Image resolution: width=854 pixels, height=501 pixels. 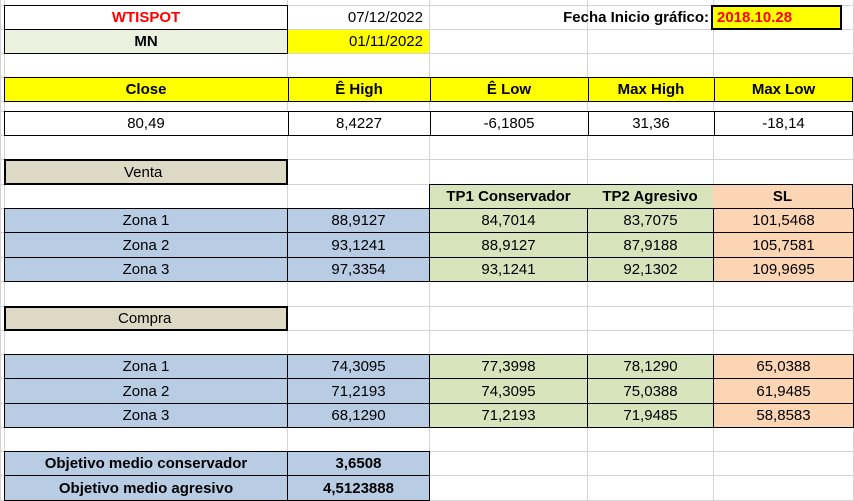 What do you see at coordinates (146, 415) in the screenshot?
I see `compra-zone-cell: Zona 3` at bounding box center [146, 415].